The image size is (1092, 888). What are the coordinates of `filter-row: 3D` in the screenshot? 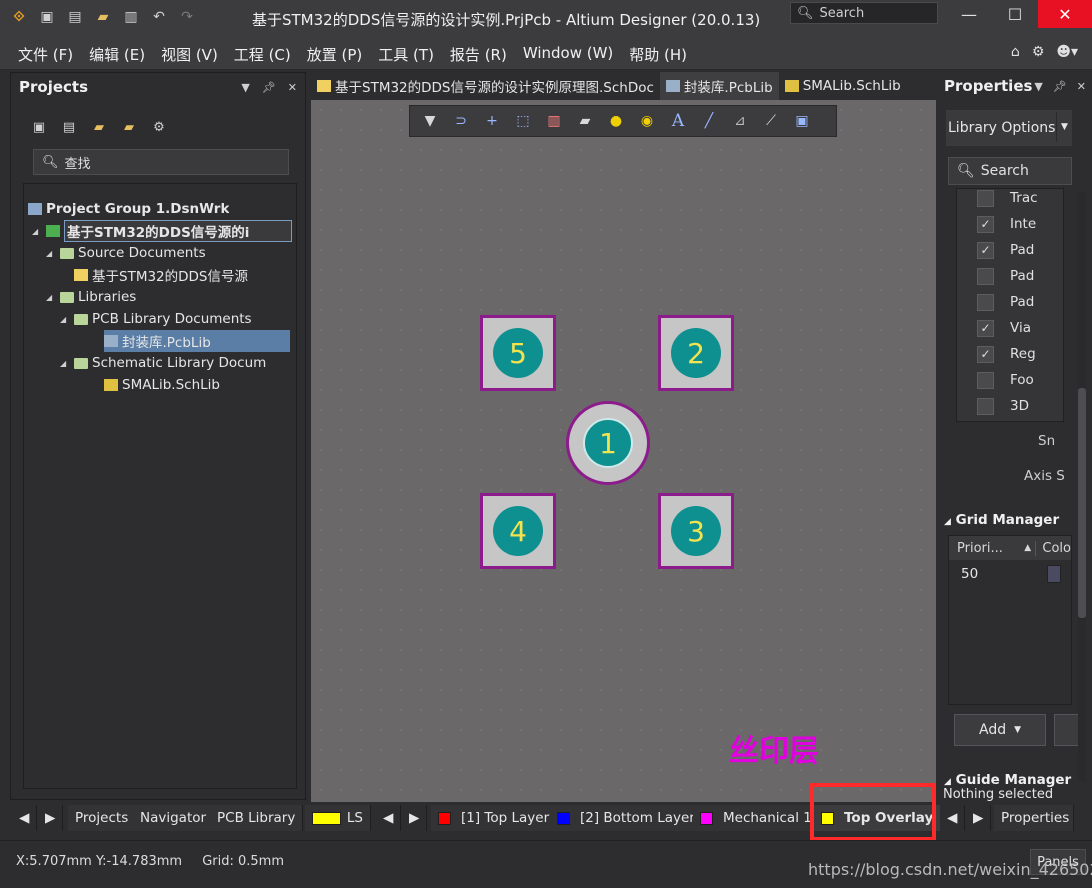 It's located at (1010, 406).